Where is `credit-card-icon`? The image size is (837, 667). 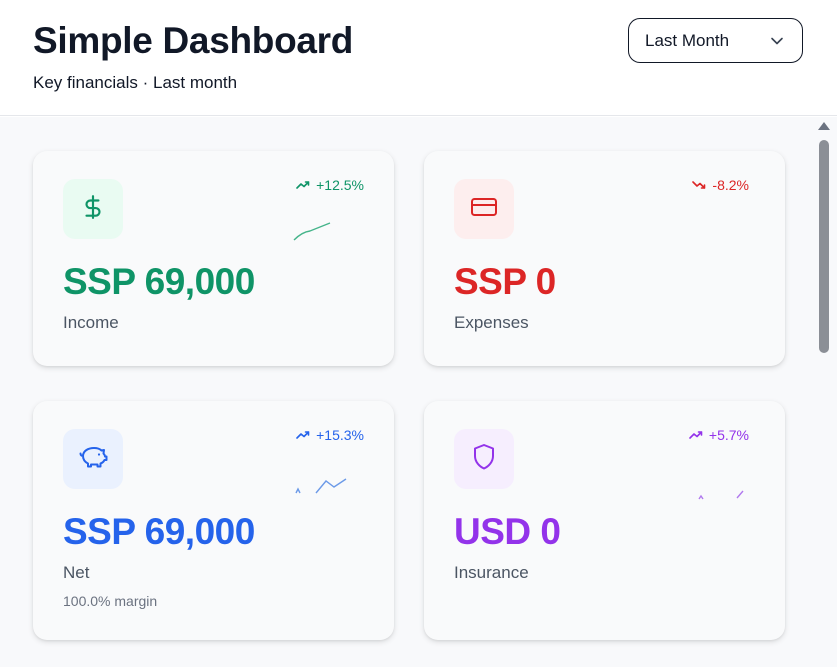
credit-card-icon is located at coordinates (484, 209).